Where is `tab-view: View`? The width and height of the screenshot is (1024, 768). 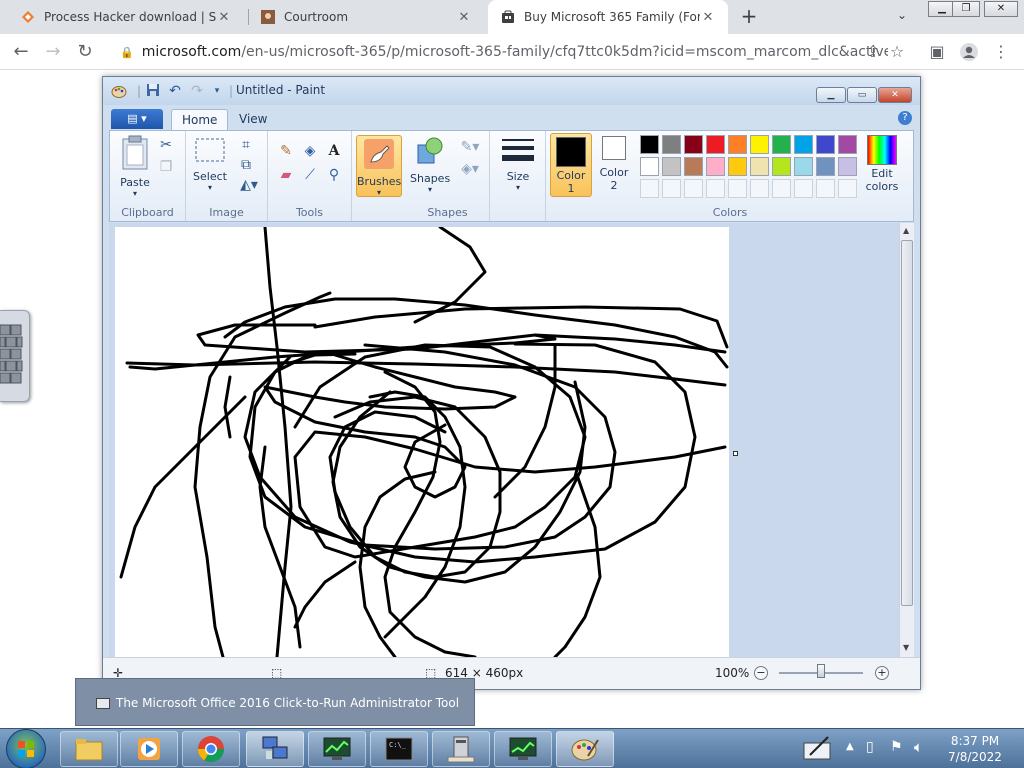
tab-view: View is located at coordinates (253, 120).